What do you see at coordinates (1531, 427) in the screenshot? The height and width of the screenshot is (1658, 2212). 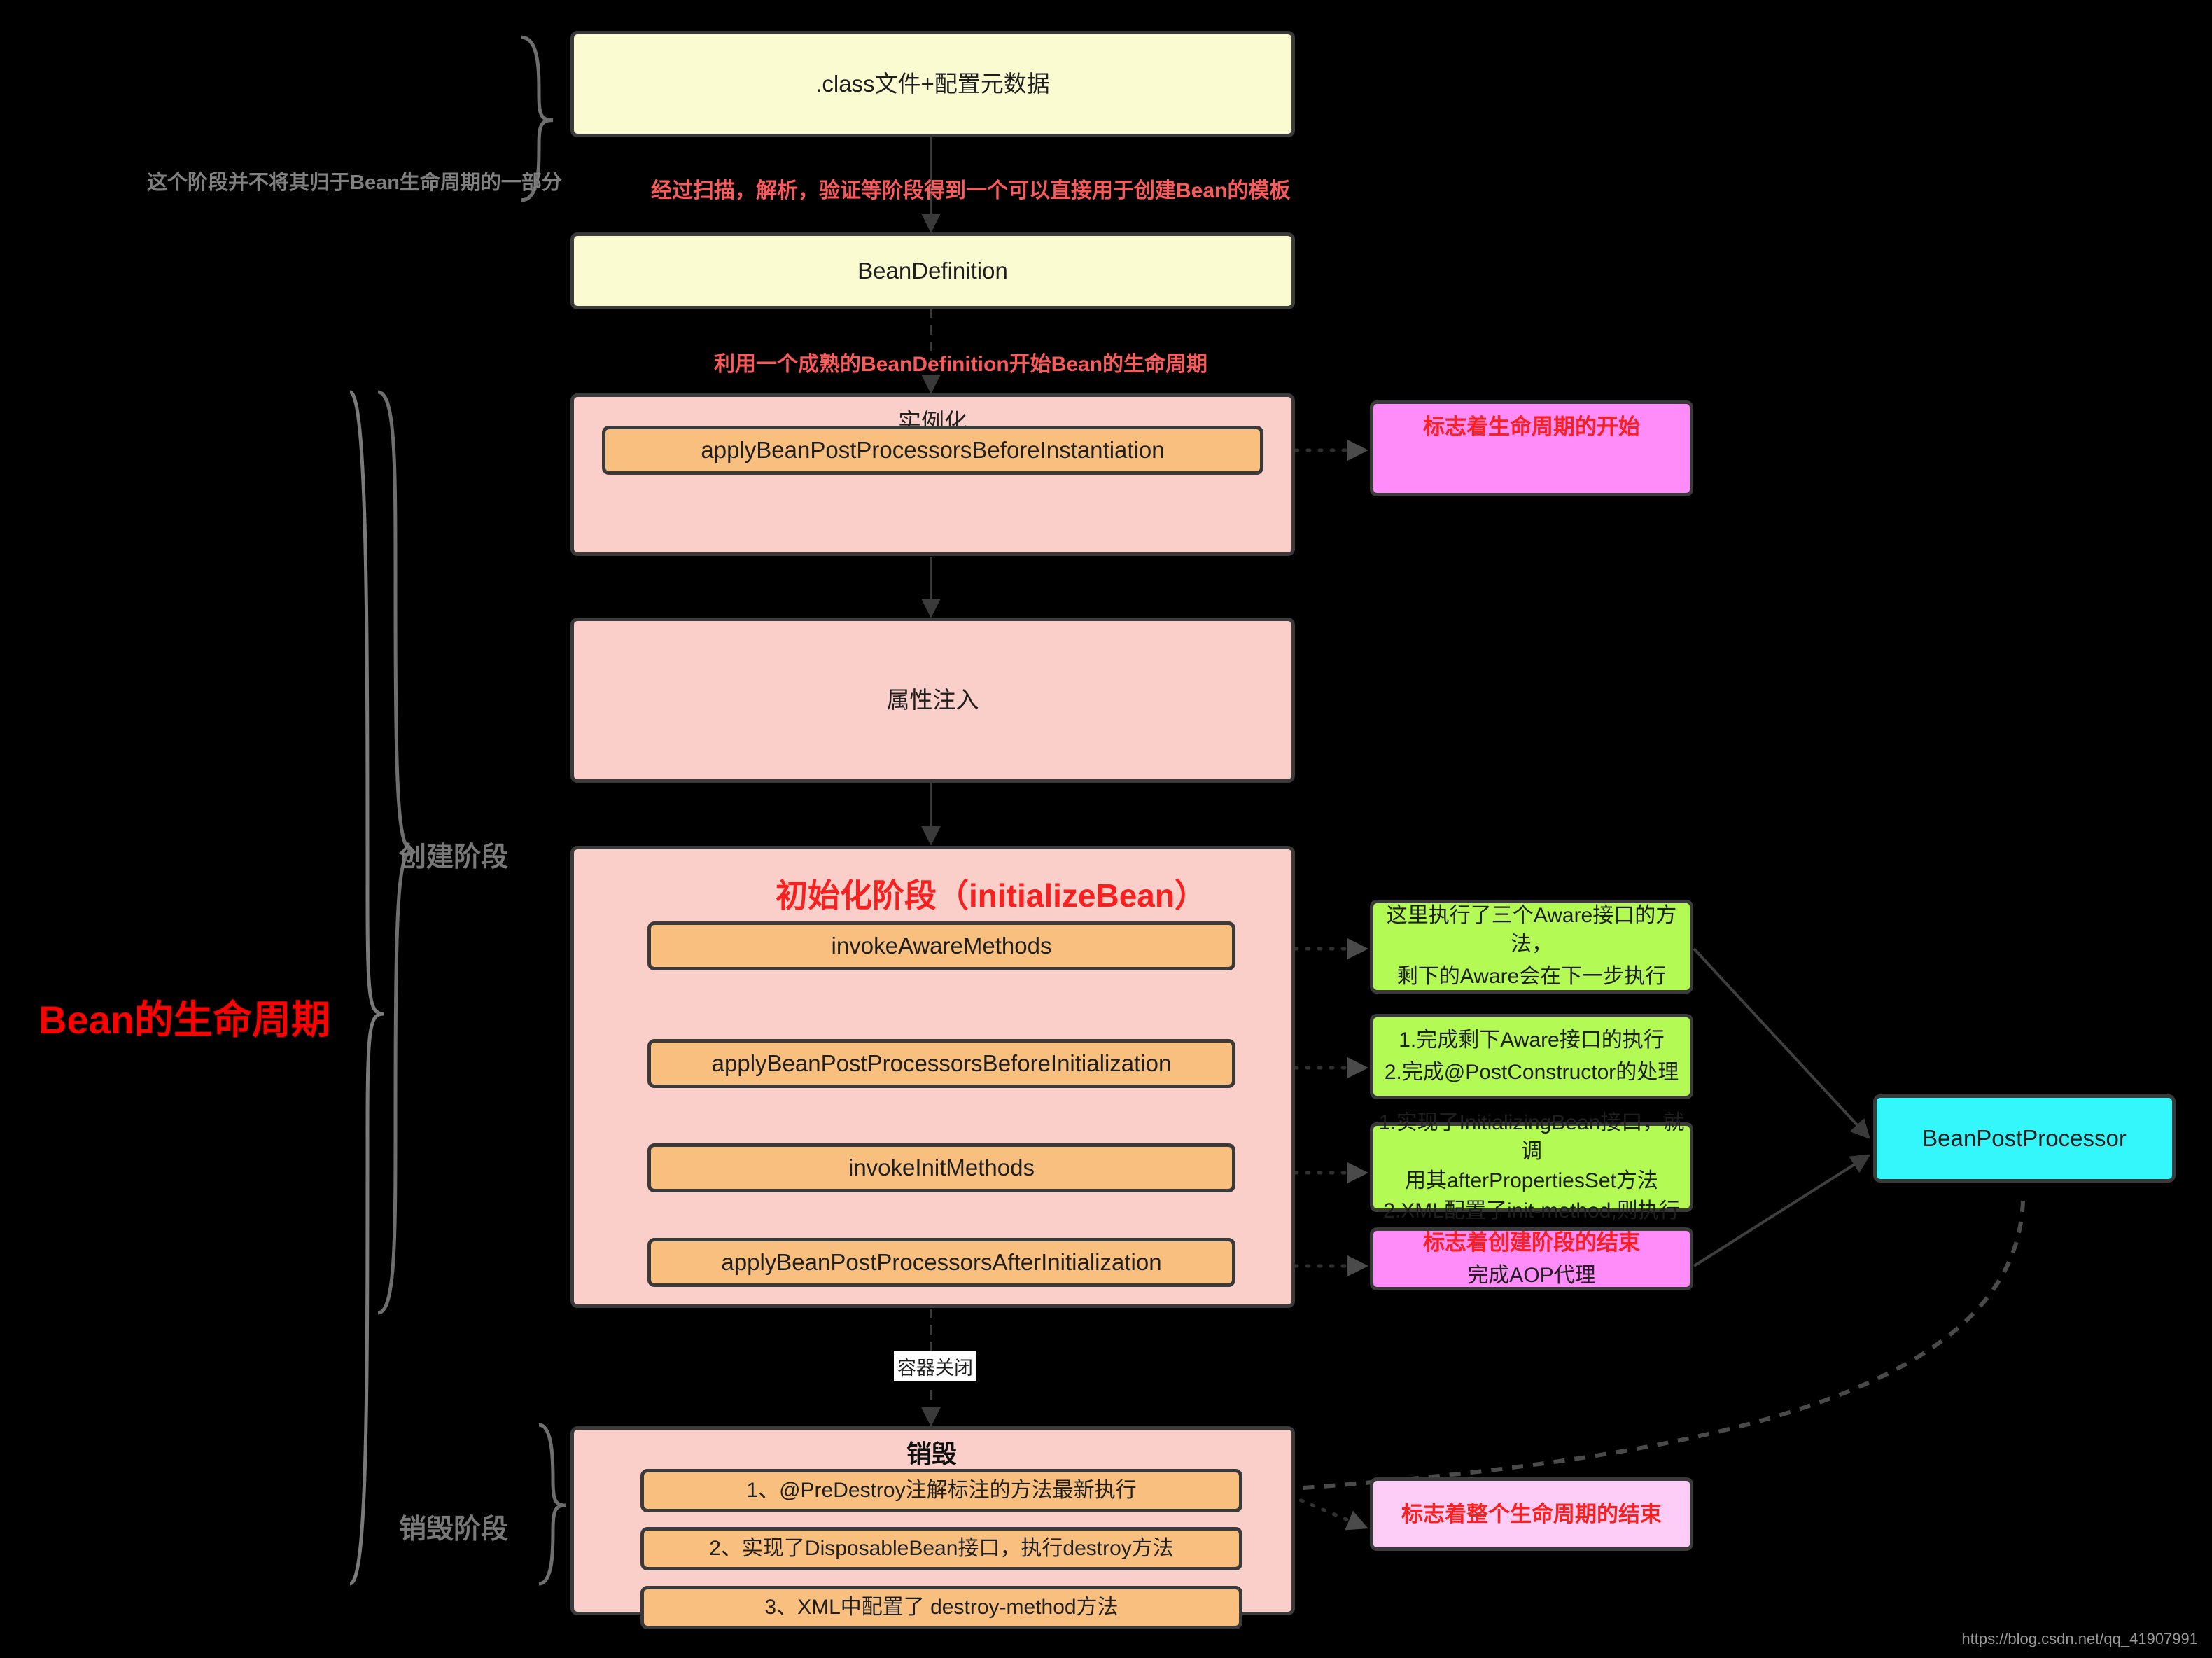 I see `note-start-of-lifecycle-label: 标志着生命周期的开始` at bounding box center [1531, 427].